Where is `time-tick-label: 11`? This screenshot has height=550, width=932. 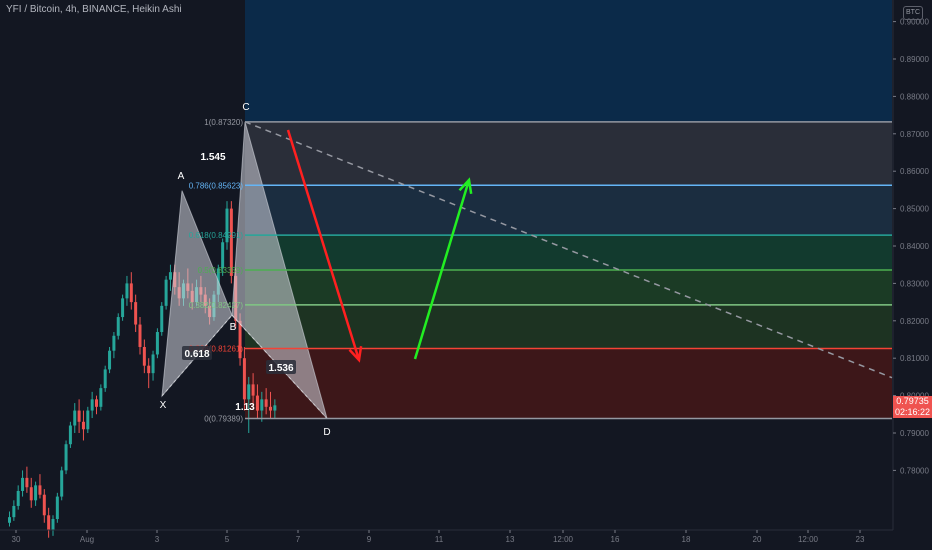 time-tick-label: 11 is located at coordinates (439, 539).